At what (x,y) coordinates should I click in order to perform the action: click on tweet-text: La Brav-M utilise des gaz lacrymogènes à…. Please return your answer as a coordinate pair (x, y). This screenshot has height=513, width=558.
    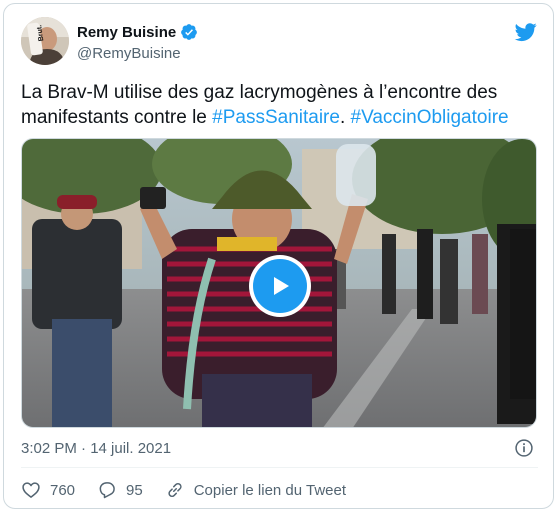
    Looking at the image, I should click on (283, 105).